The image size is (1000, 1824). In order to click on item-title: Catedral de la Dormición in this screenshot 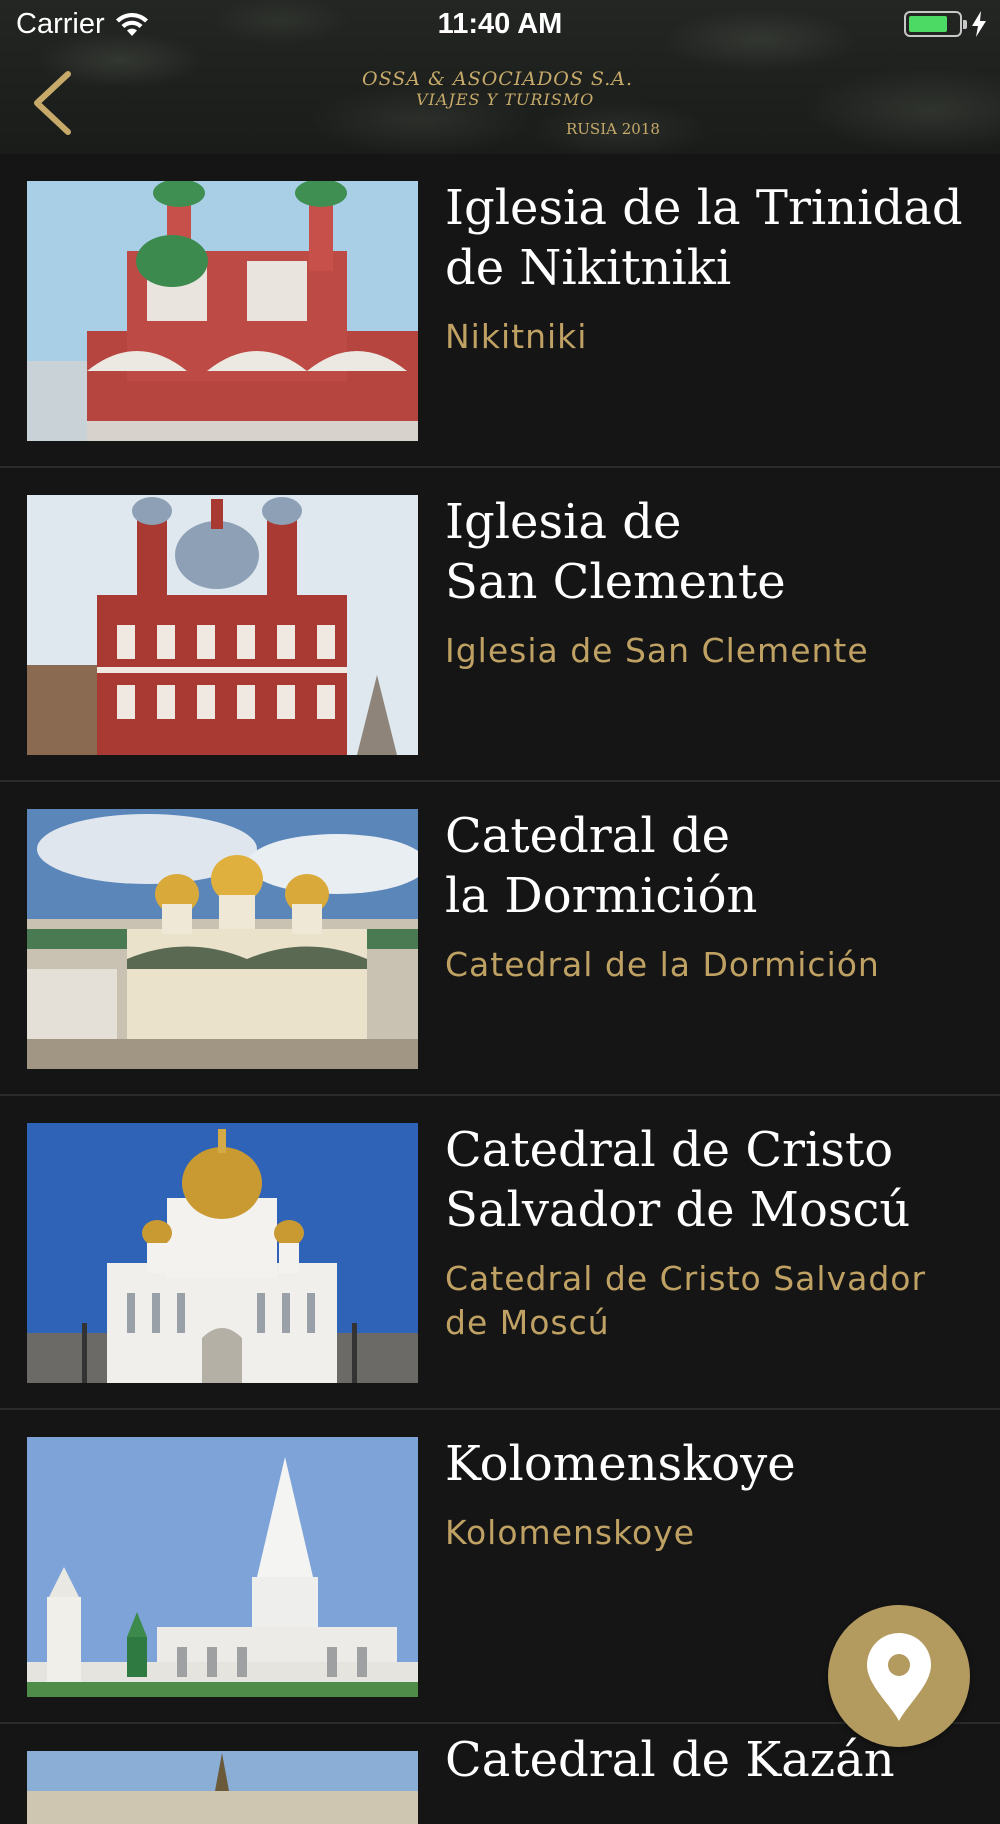, I will do `click(601, 866)`.